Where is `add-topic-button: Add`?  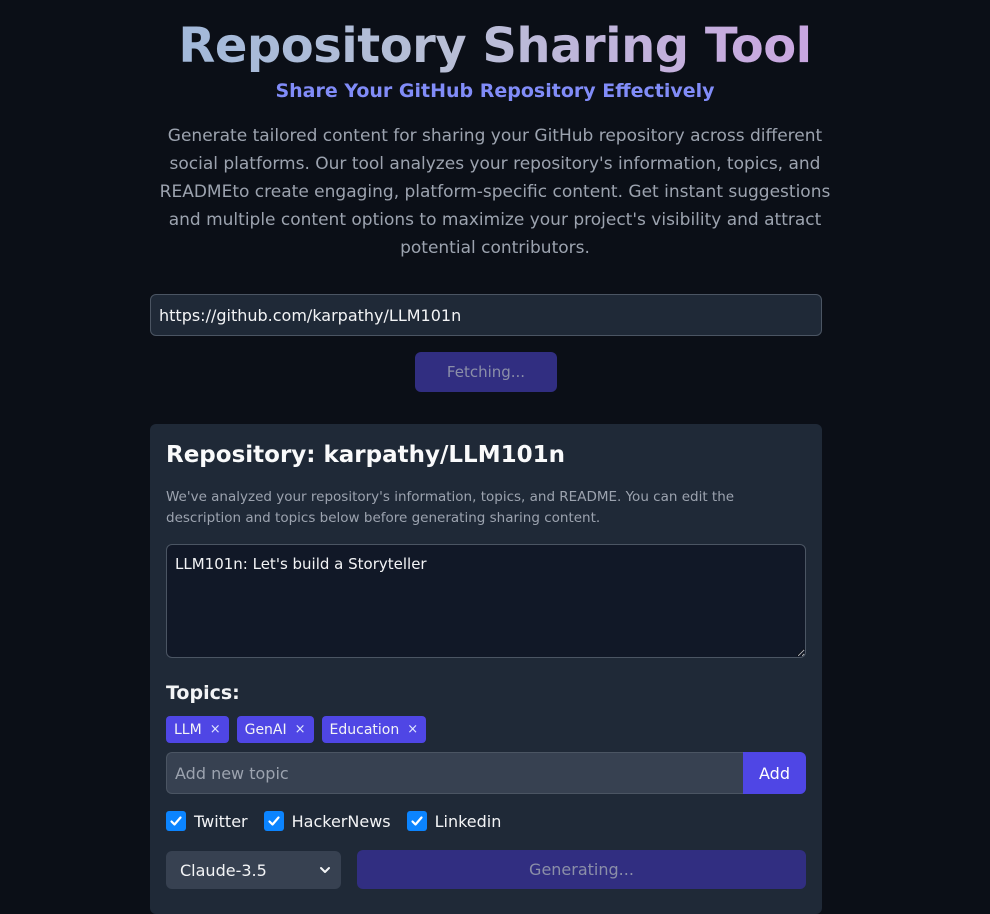 add-topic-button: Add is located at coordinates (774, 773).